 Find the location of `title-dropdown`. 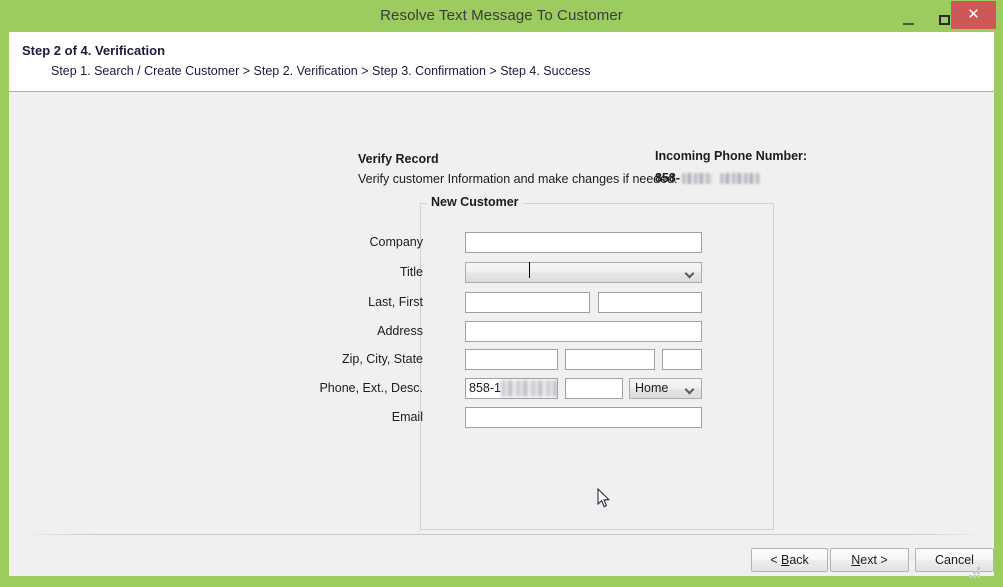

title-dropdown is located at coordinates (583, 272).